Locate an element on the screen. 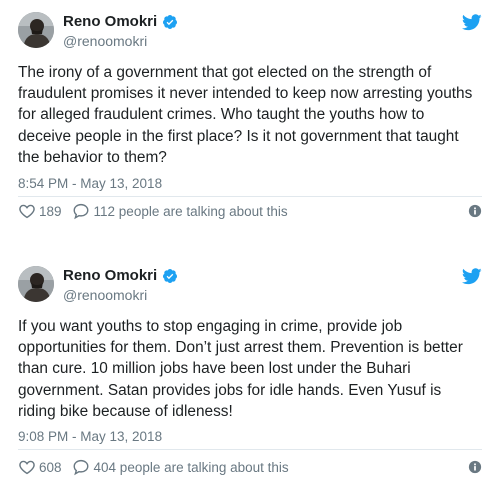 The height and width of the screenshot is (486, 500). tweet-timestamp: 8:54 PM - May 13, 2018 is located at coordinates (90, 183).